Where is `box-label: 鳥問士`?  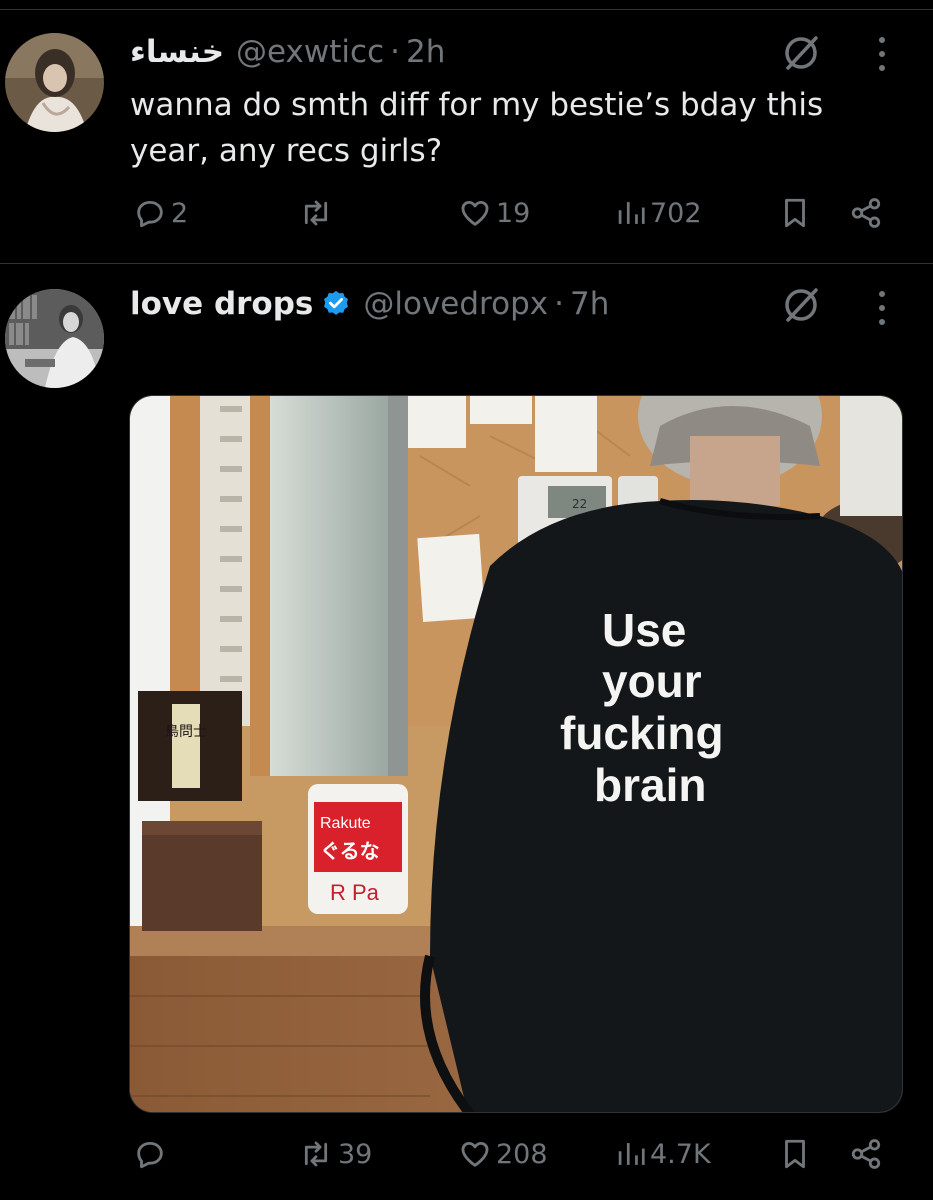
box-label: 鳥問士 is located at coordinates (186, 732).